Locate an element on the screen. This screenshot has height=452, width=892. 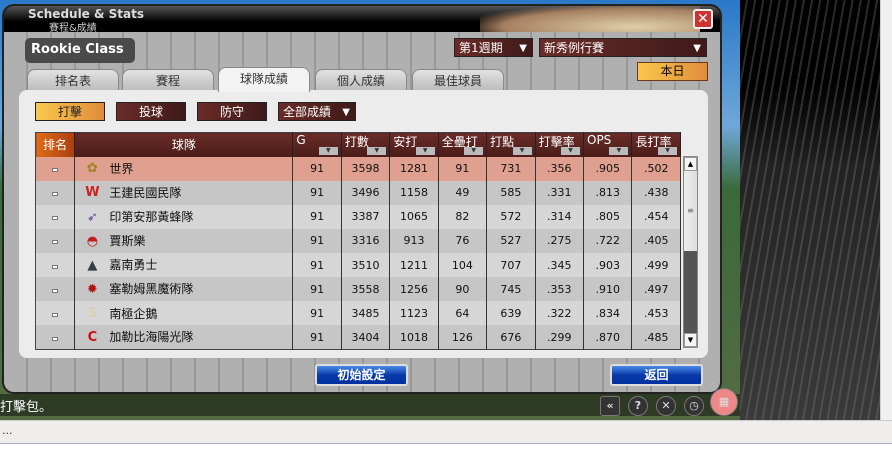
team-name: 塞勒姆黑魔術隊 is located at coordinates (151, 289).